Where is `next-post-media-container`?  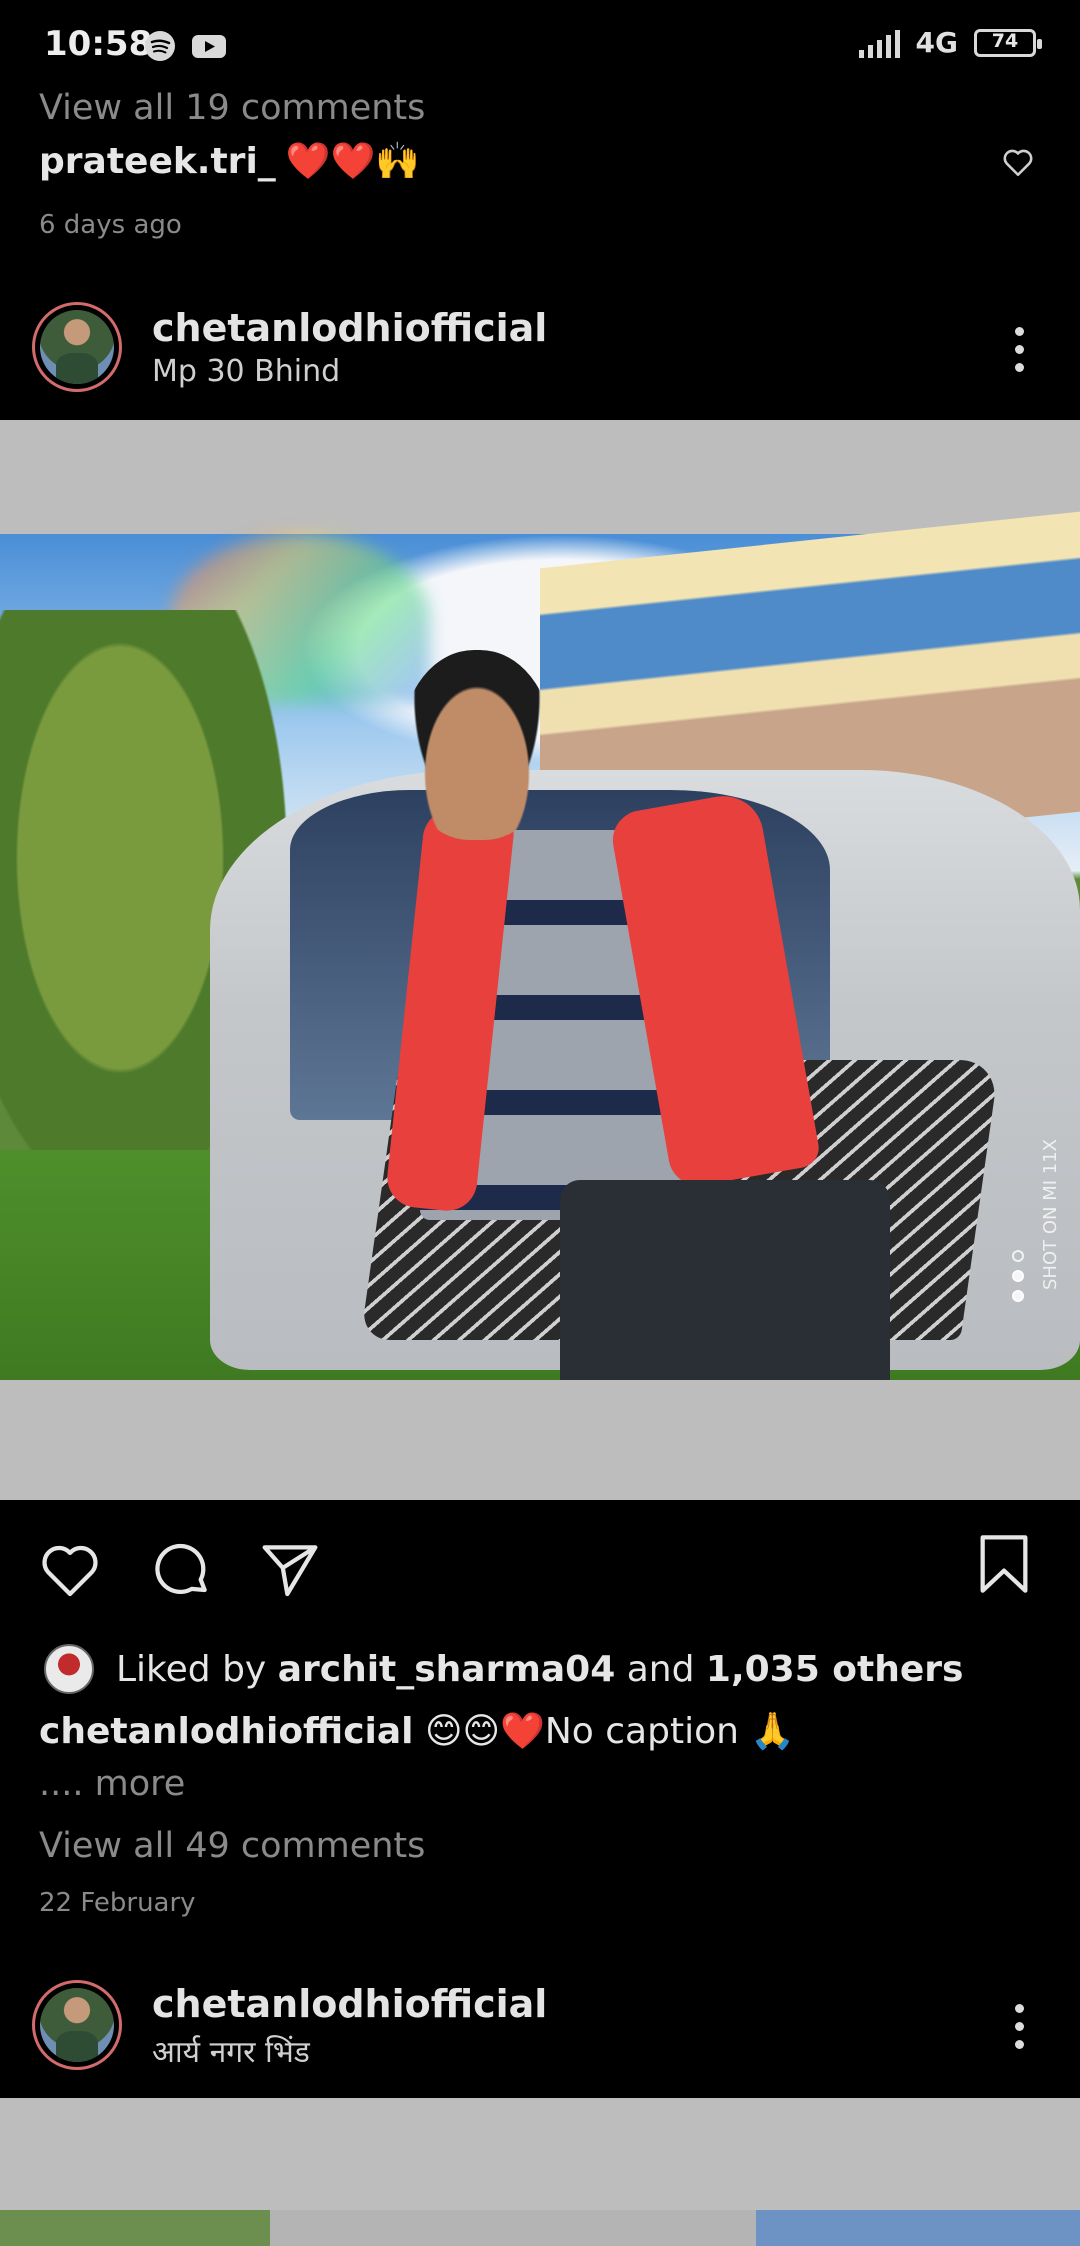 next-post-media-container is located at coordinates (540, 2154).